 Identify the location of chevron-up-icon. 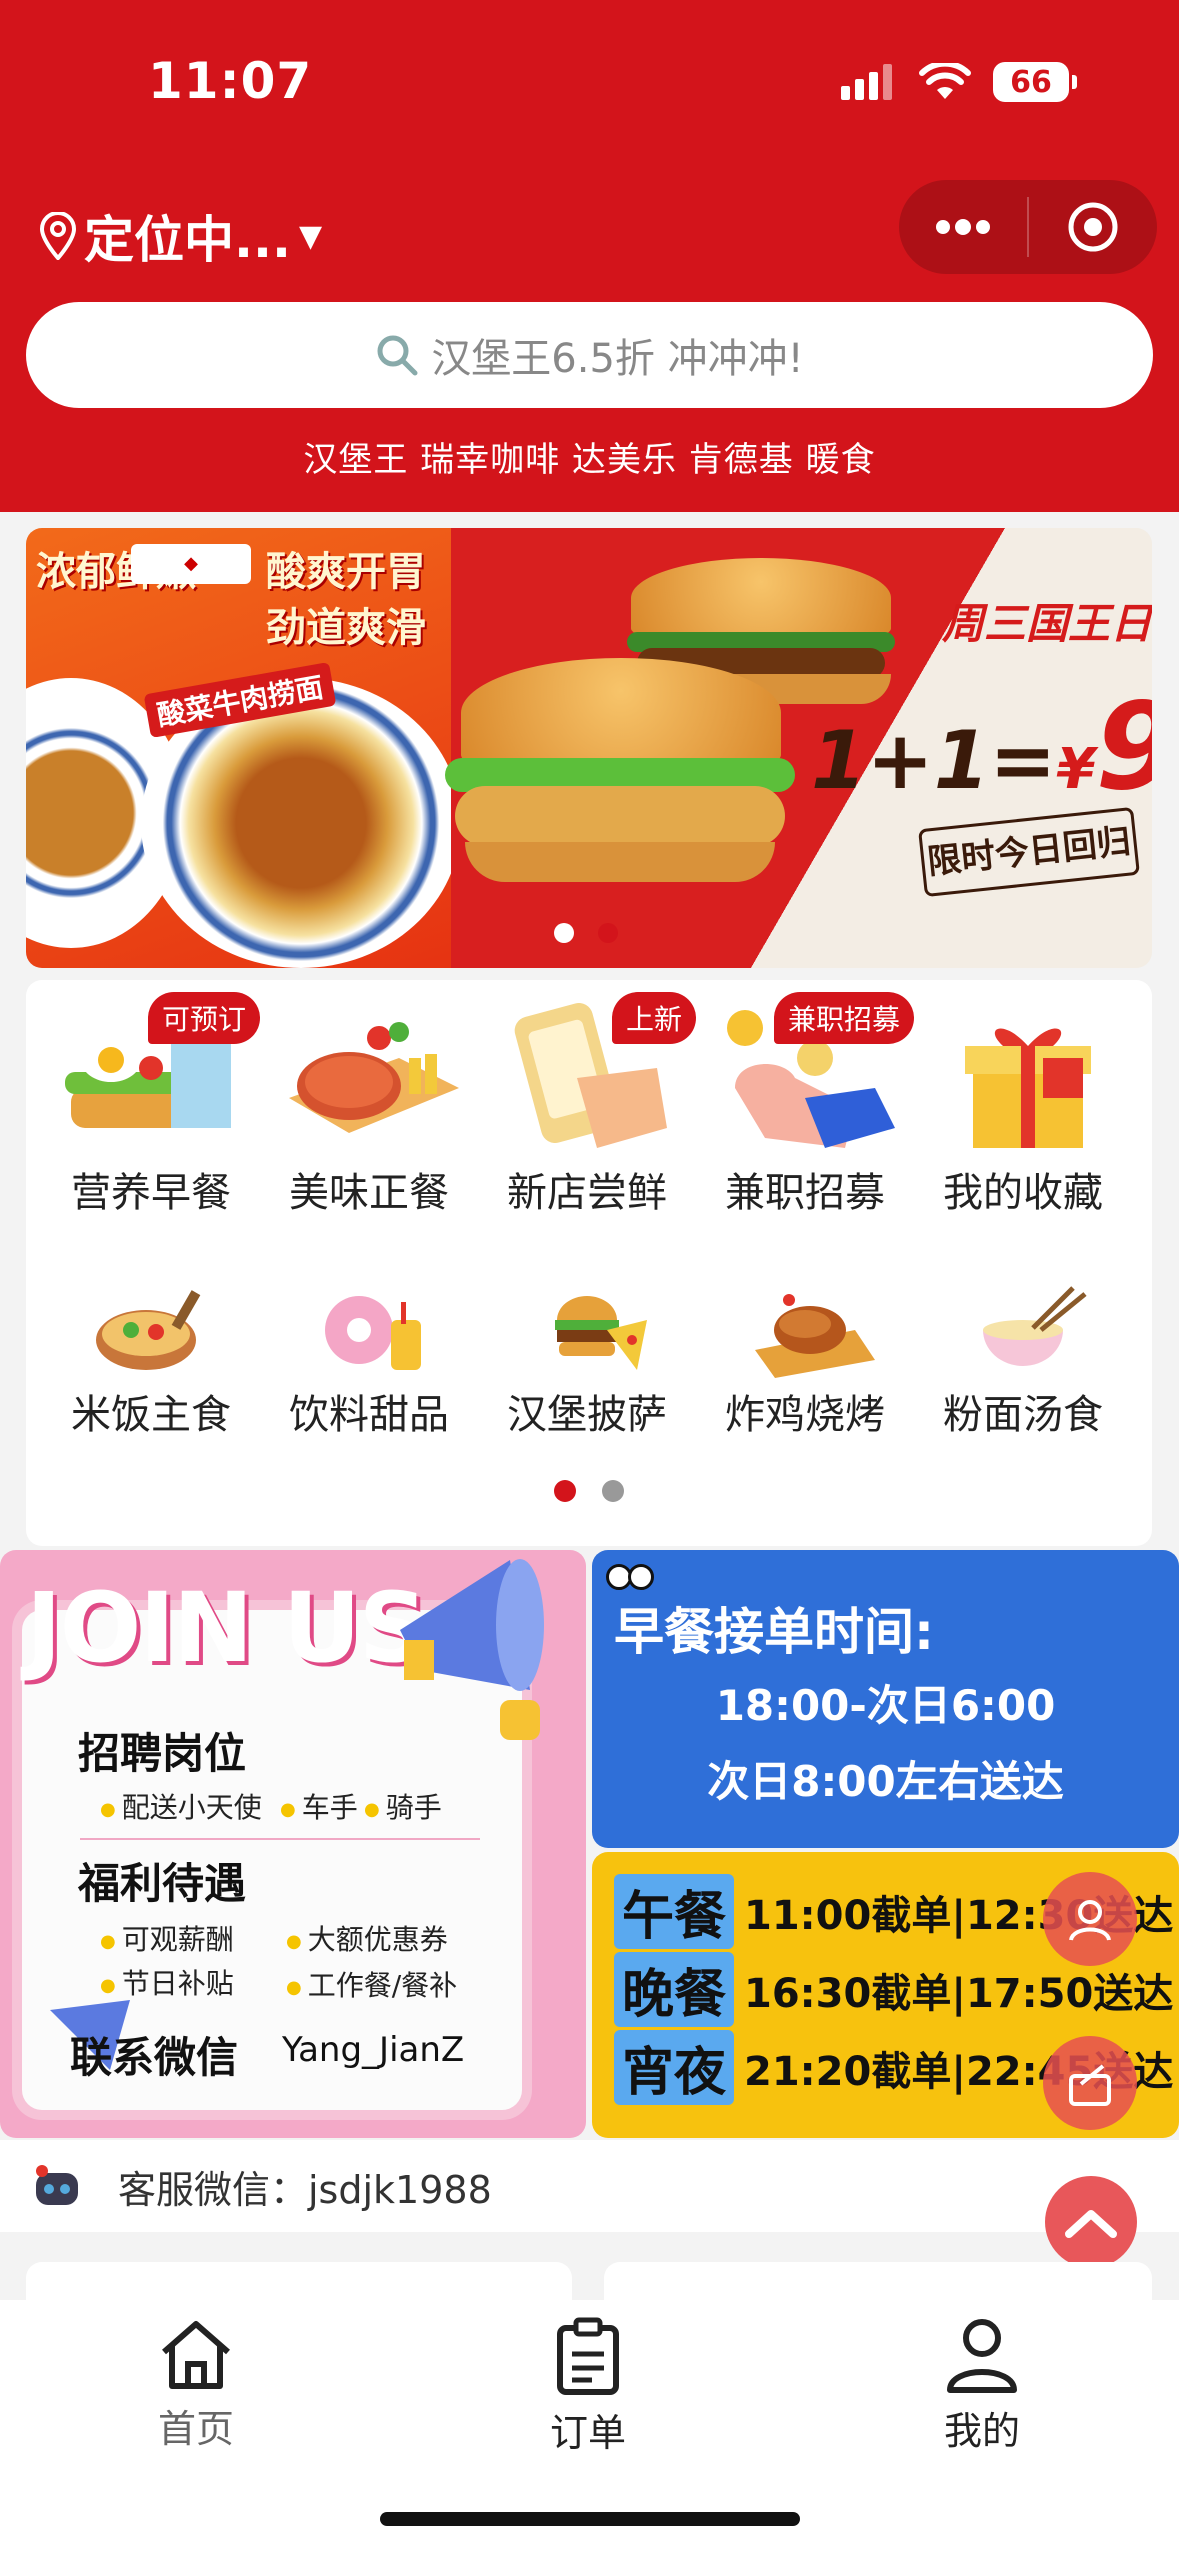
(1091, 2224).